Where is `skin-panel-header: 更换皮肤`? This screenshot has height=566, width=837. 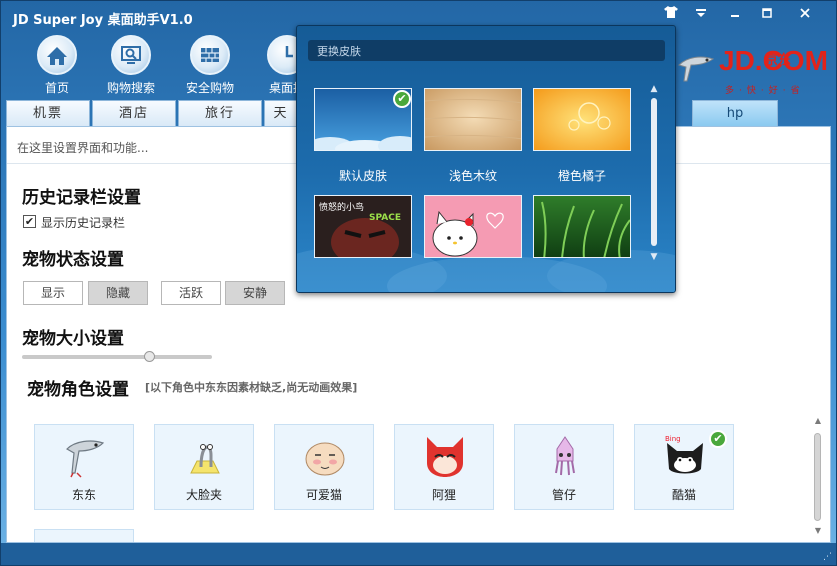
skin-panel-header: 更换皮肤 is located at coordinates (486, 50).